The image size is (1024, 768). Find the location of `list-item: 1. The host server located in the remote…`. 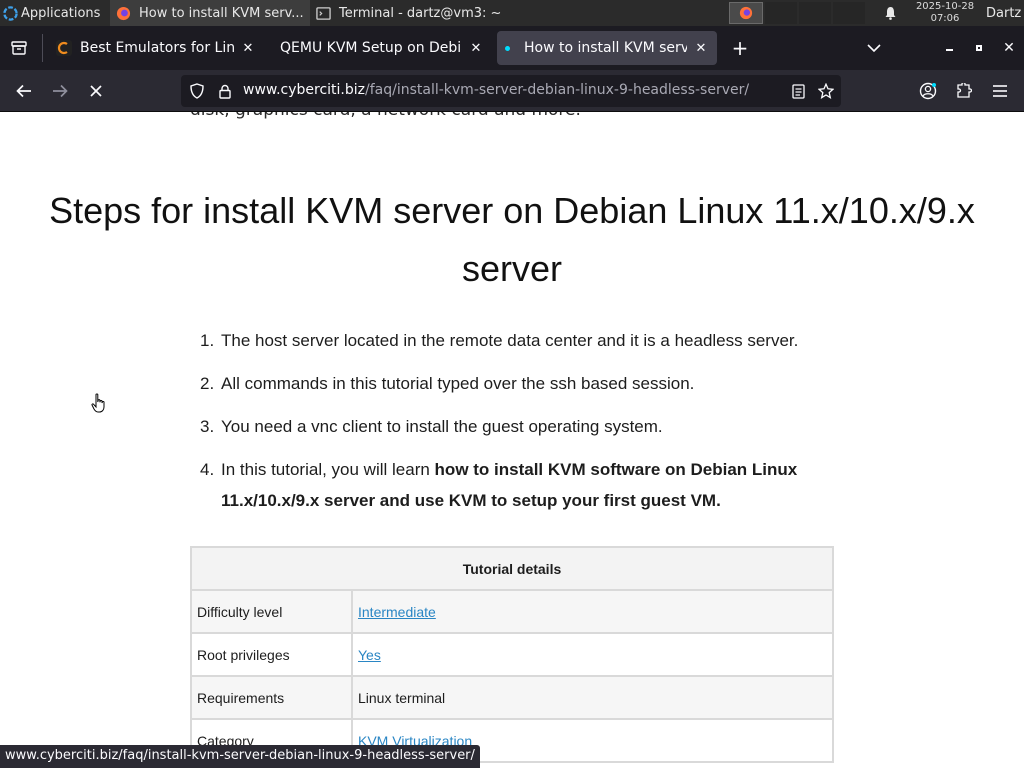

list-item: 1. The host server located in the remote… is located at coordinates (520, 340).